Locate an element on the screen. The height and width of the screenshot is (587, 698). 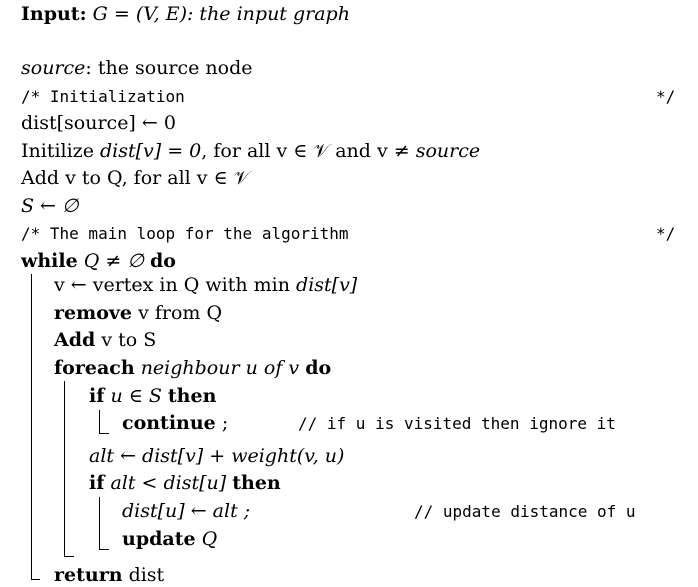
line-continue: continue ; is located at coordinates (175, 423).